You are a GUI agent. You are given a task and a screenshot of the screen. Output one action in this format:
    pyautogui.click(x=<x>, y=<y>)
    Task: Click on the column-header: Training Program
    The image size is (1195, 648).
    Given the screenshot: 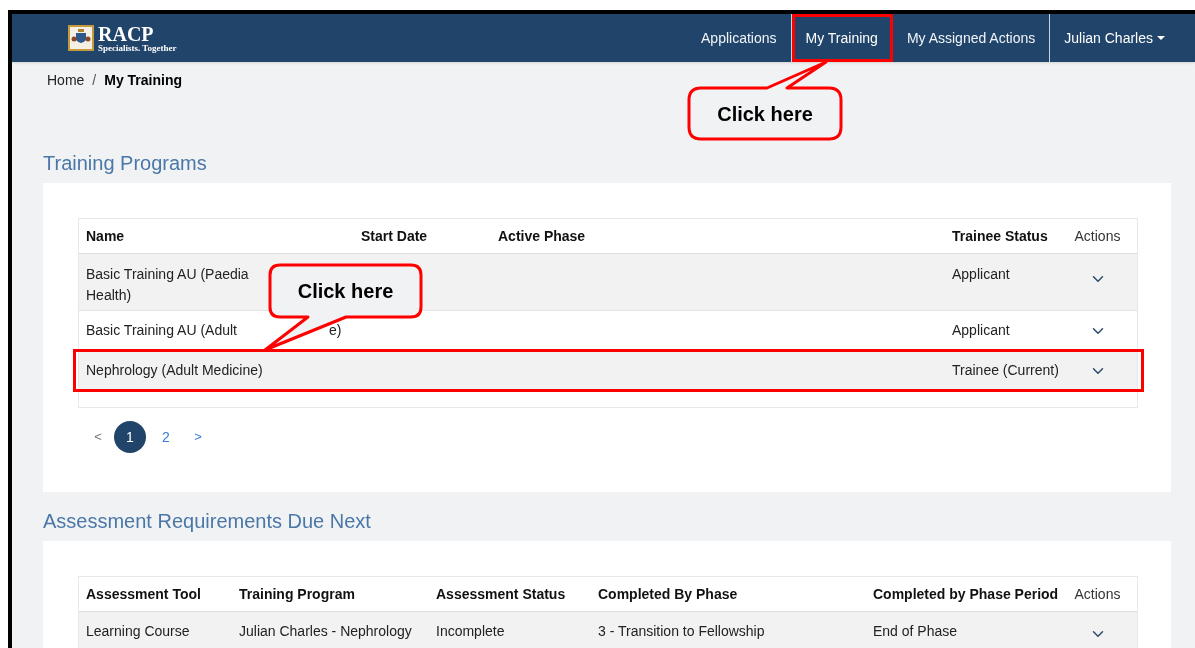 What is the action you would take?
    pyautogui.click(x=297, y=594)
    